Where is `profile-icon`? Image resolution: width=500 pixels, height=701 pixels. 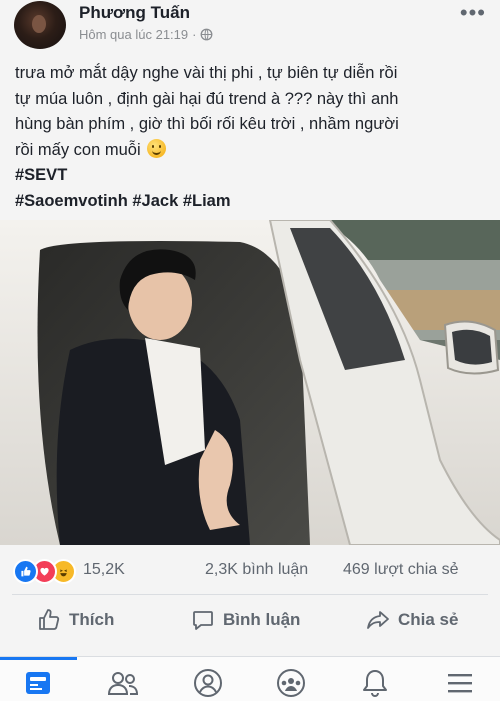 profile-icon is located at coordinates (208, 683).